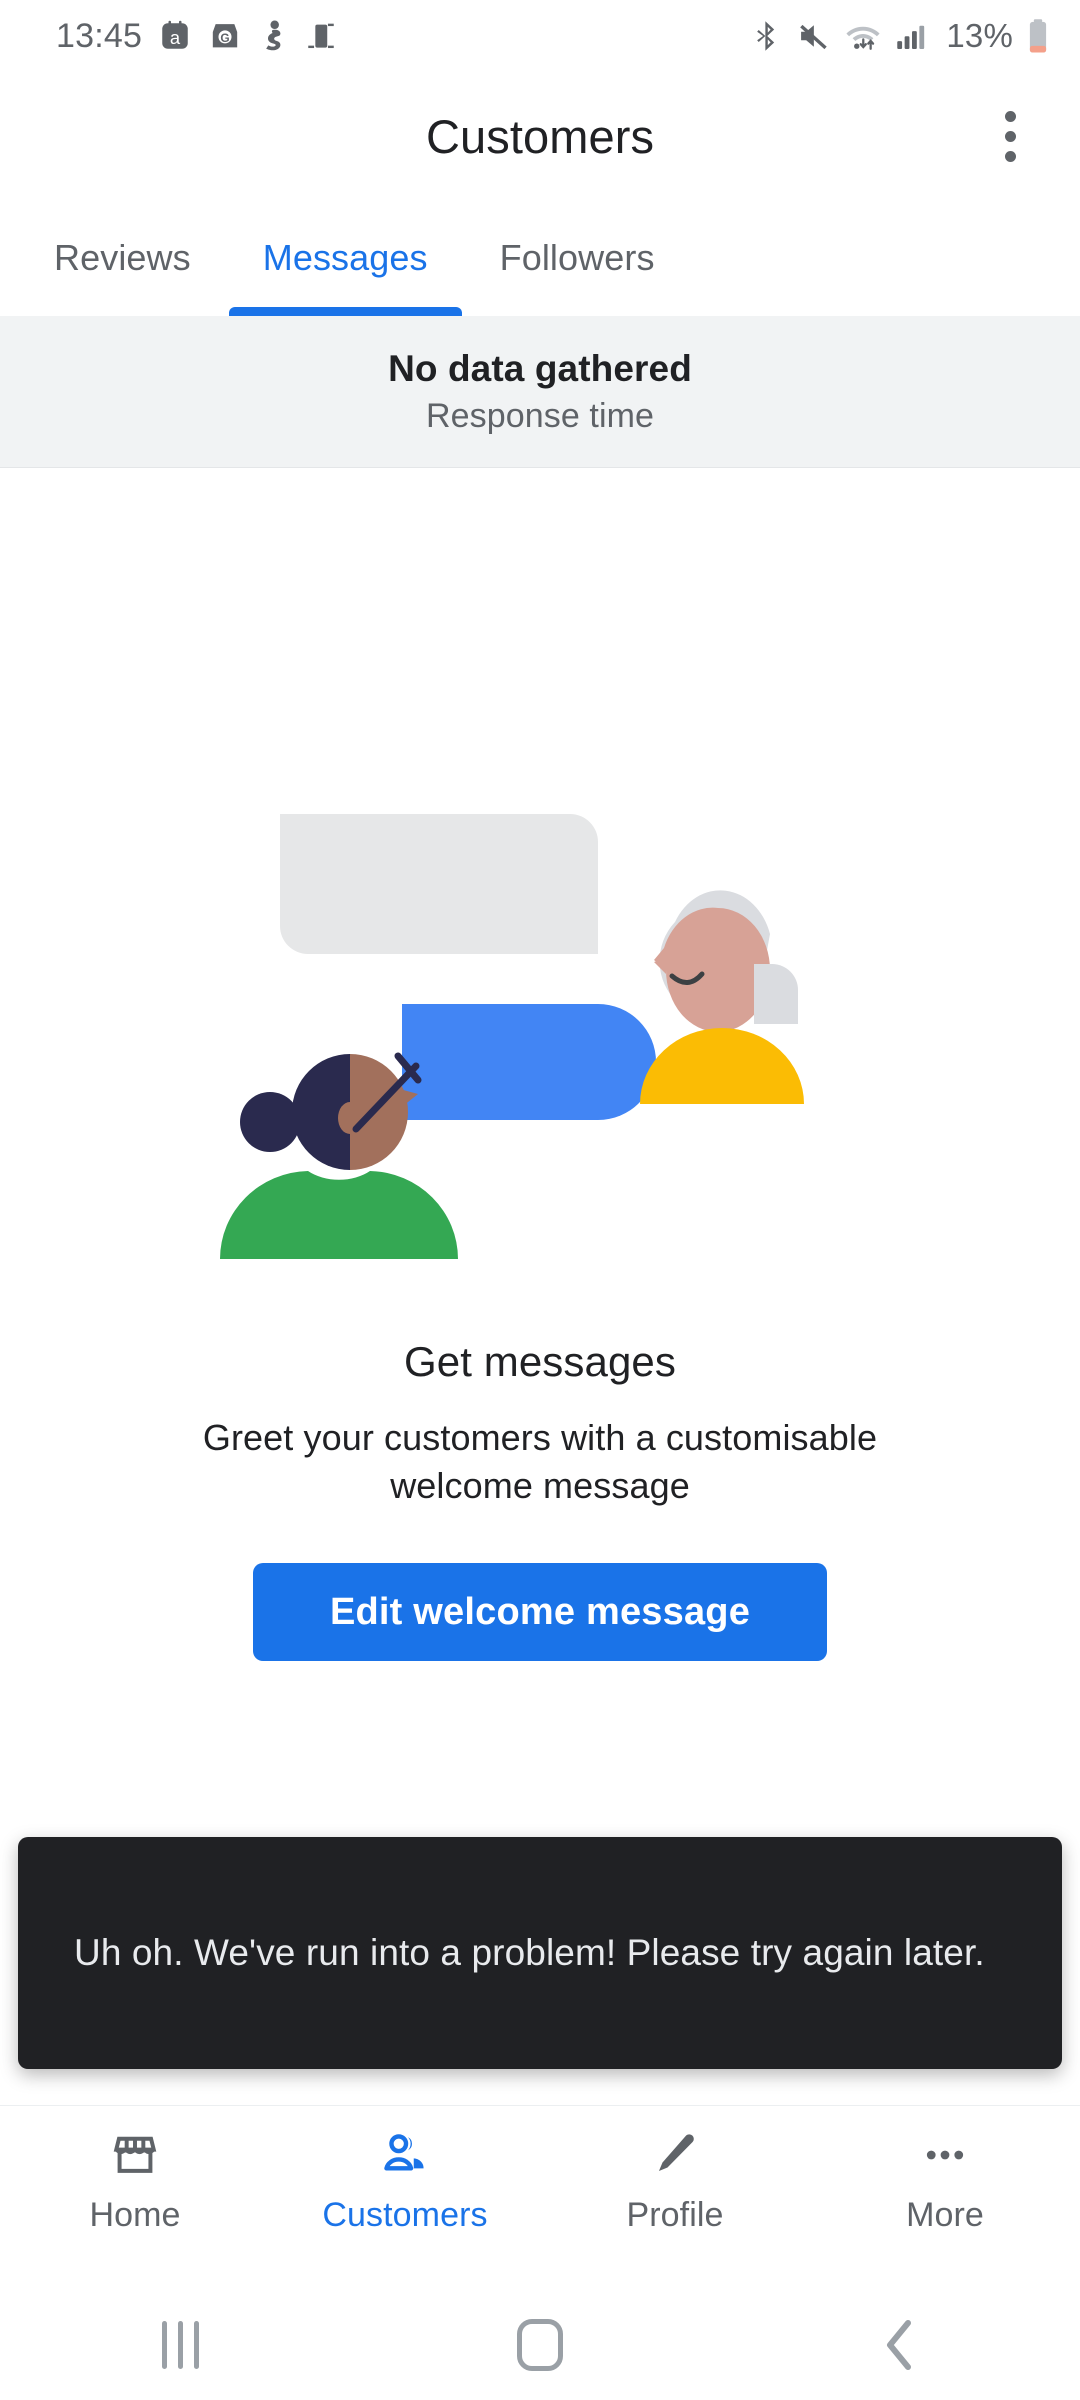 This screenshot has width=1080, height=2400. I want to click on banner-subtitle: Response time, so click(540, 415).